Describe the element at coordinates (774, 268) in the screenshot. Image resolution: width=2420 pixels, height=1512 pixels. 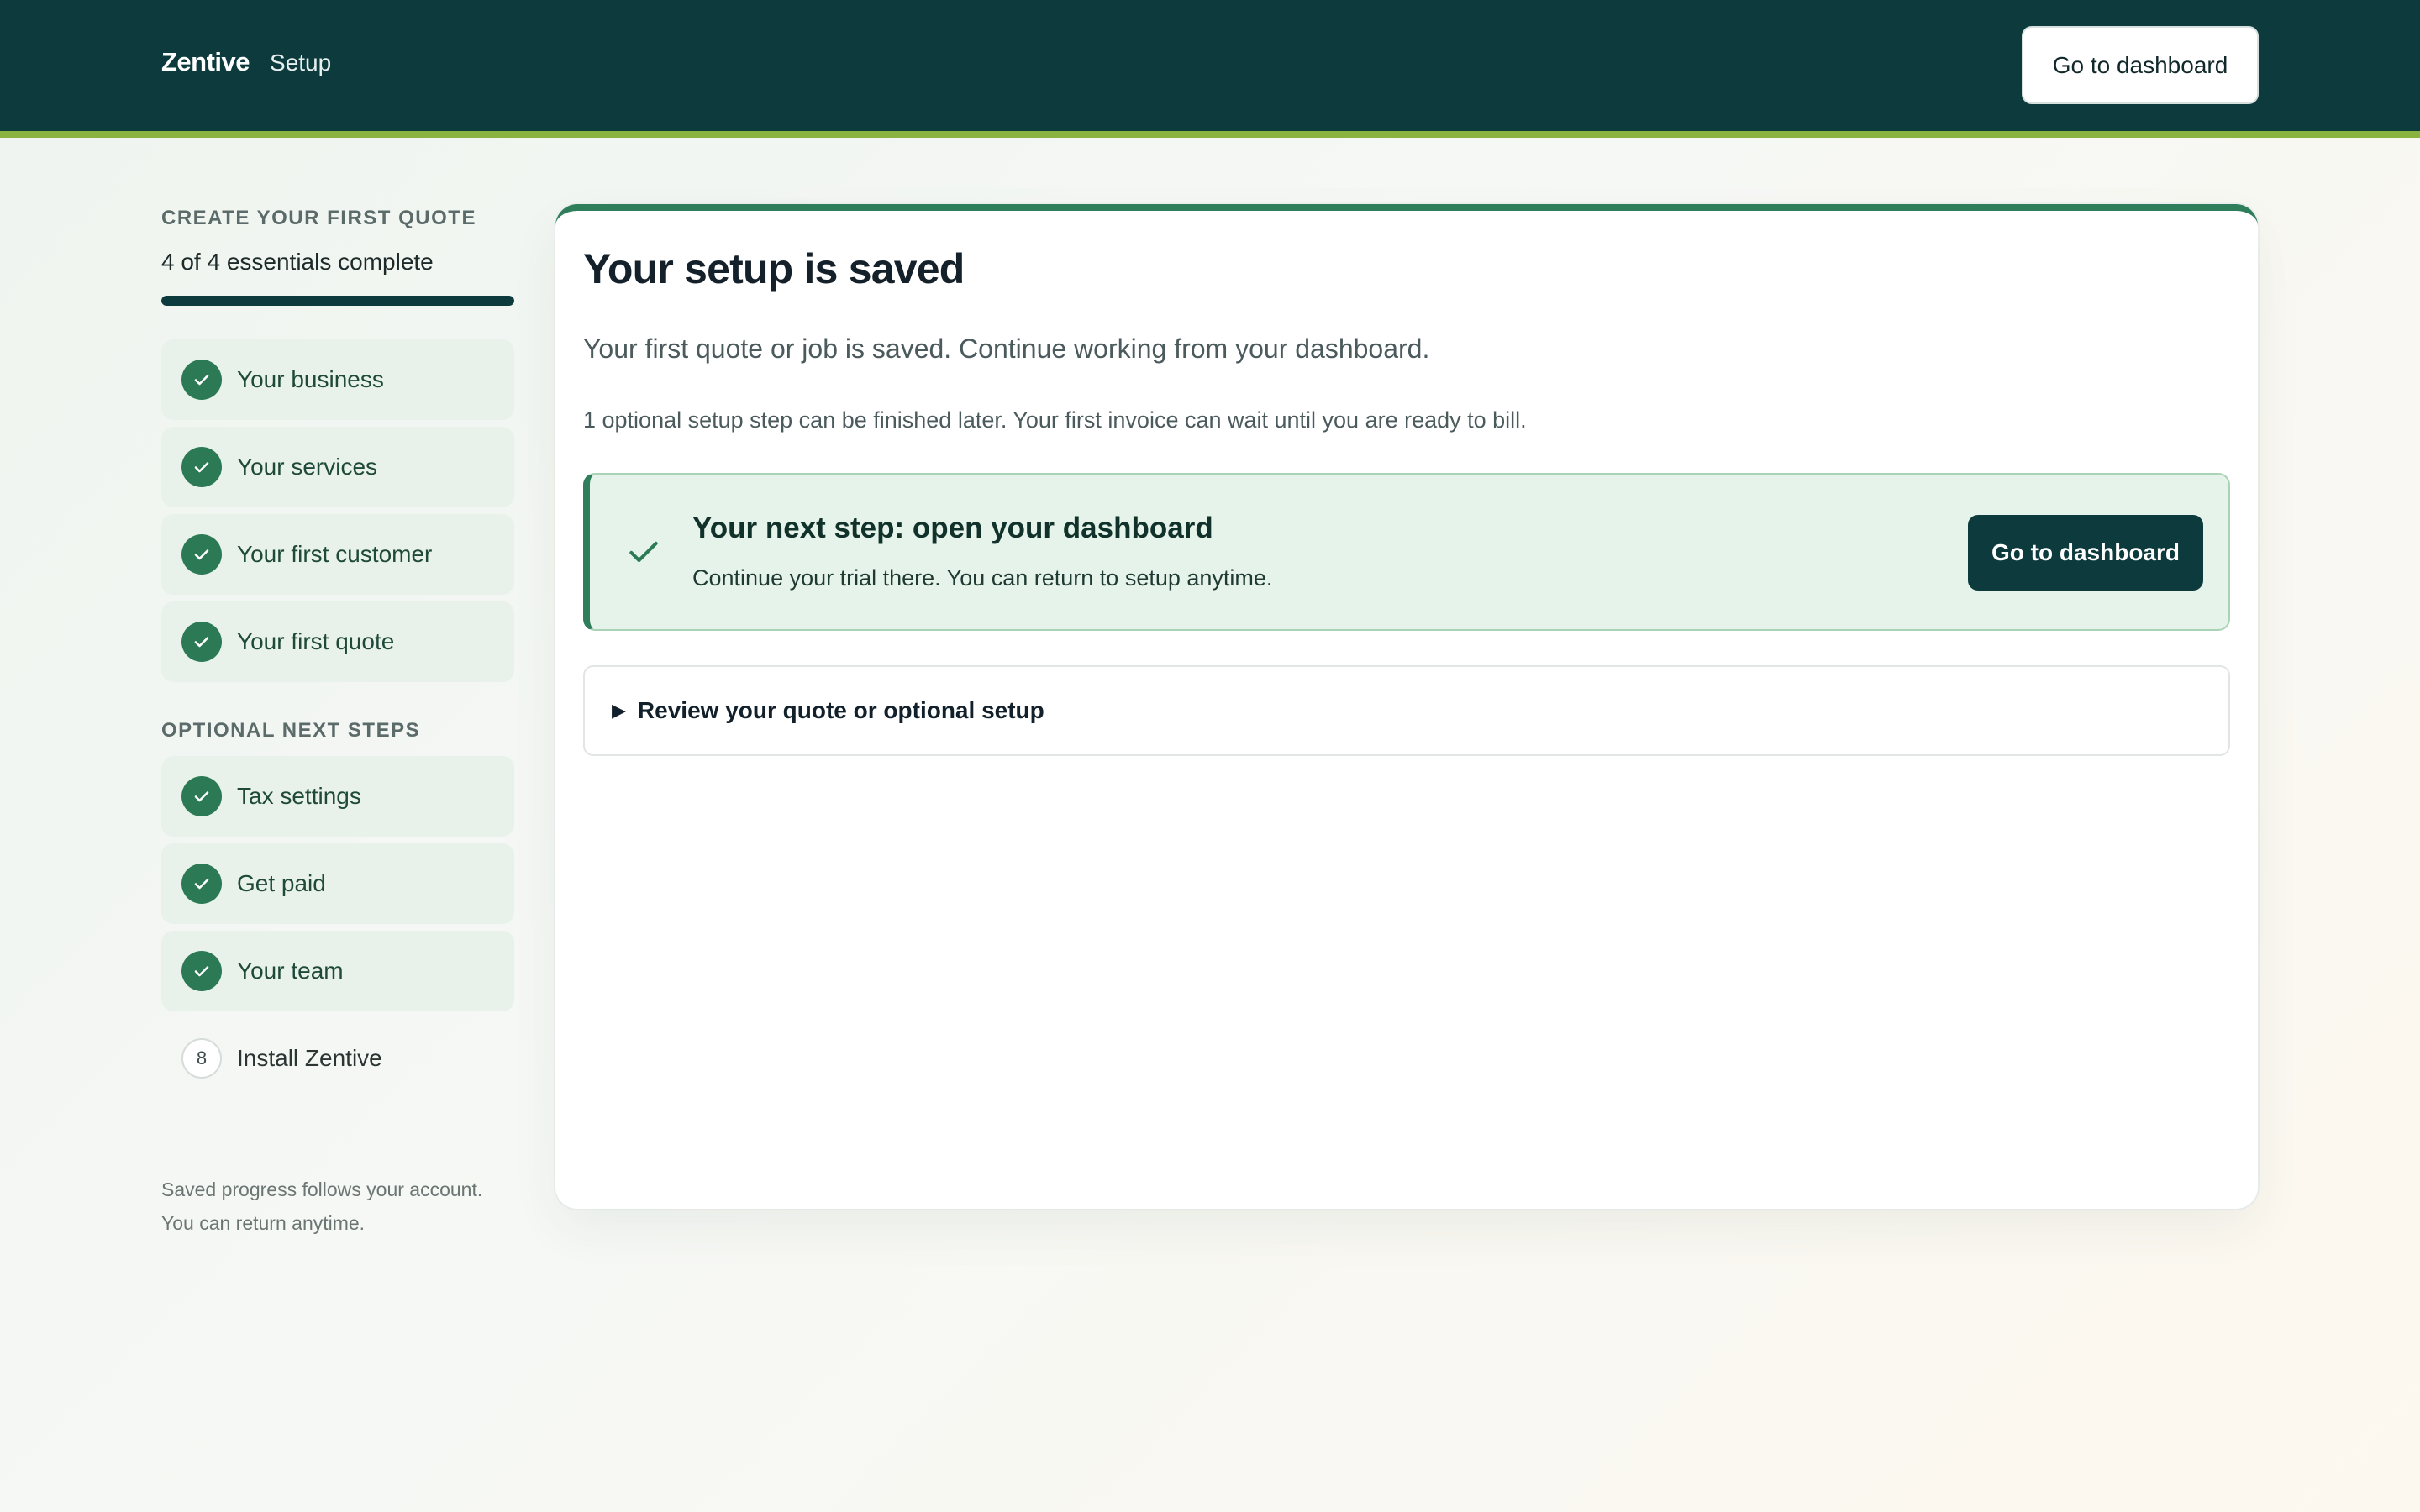
I see `page-title: Your setup is saved` at that location.